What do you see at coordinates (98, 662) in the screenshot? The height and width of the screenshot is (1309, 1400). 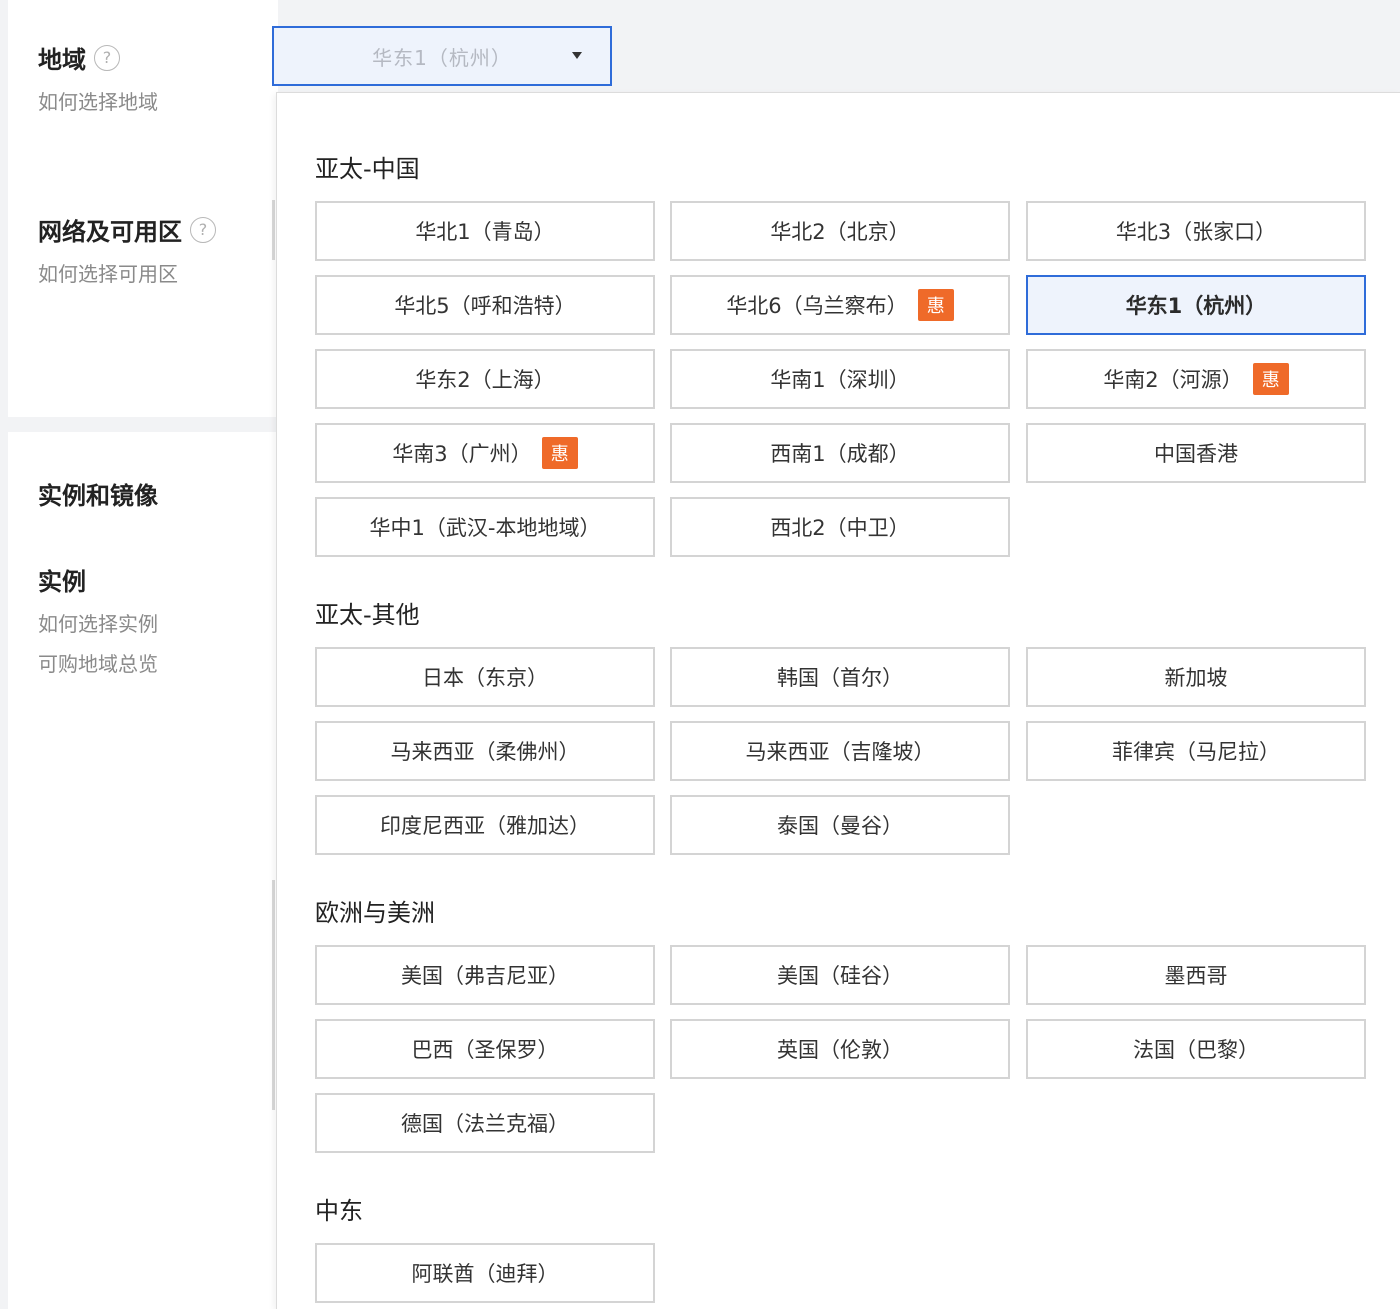 I see `region-overview-link: 可购地域总览` at bounding box center [98, 662].